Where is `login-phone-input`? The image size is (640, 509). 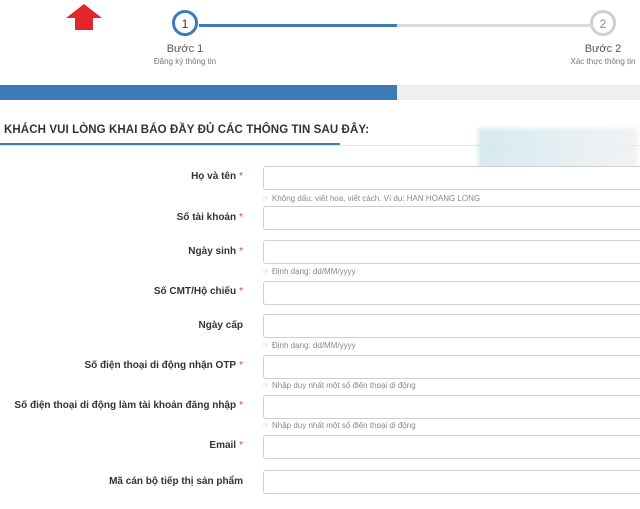
login-phone-input is located at coordinates (451, 407).